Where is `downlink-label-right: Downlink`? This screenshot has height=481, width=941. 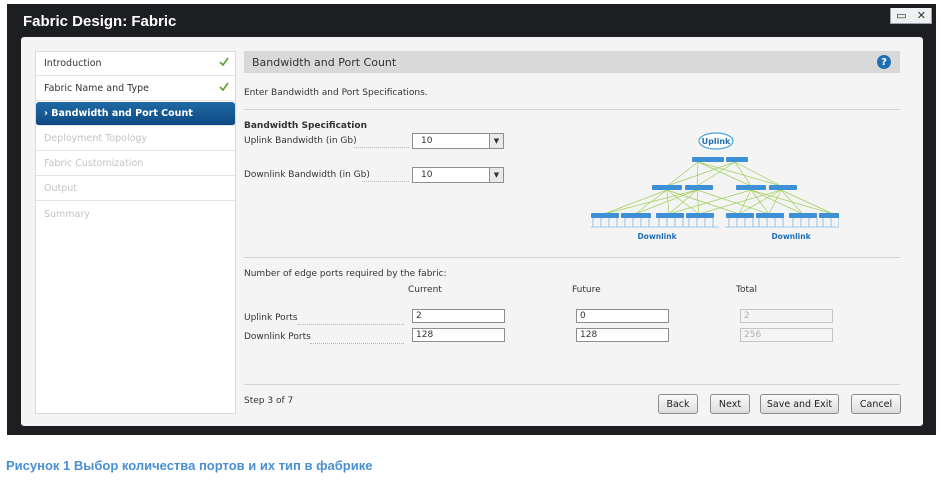
downlink-label-right: Downlink is located at coordinates (791, 236).